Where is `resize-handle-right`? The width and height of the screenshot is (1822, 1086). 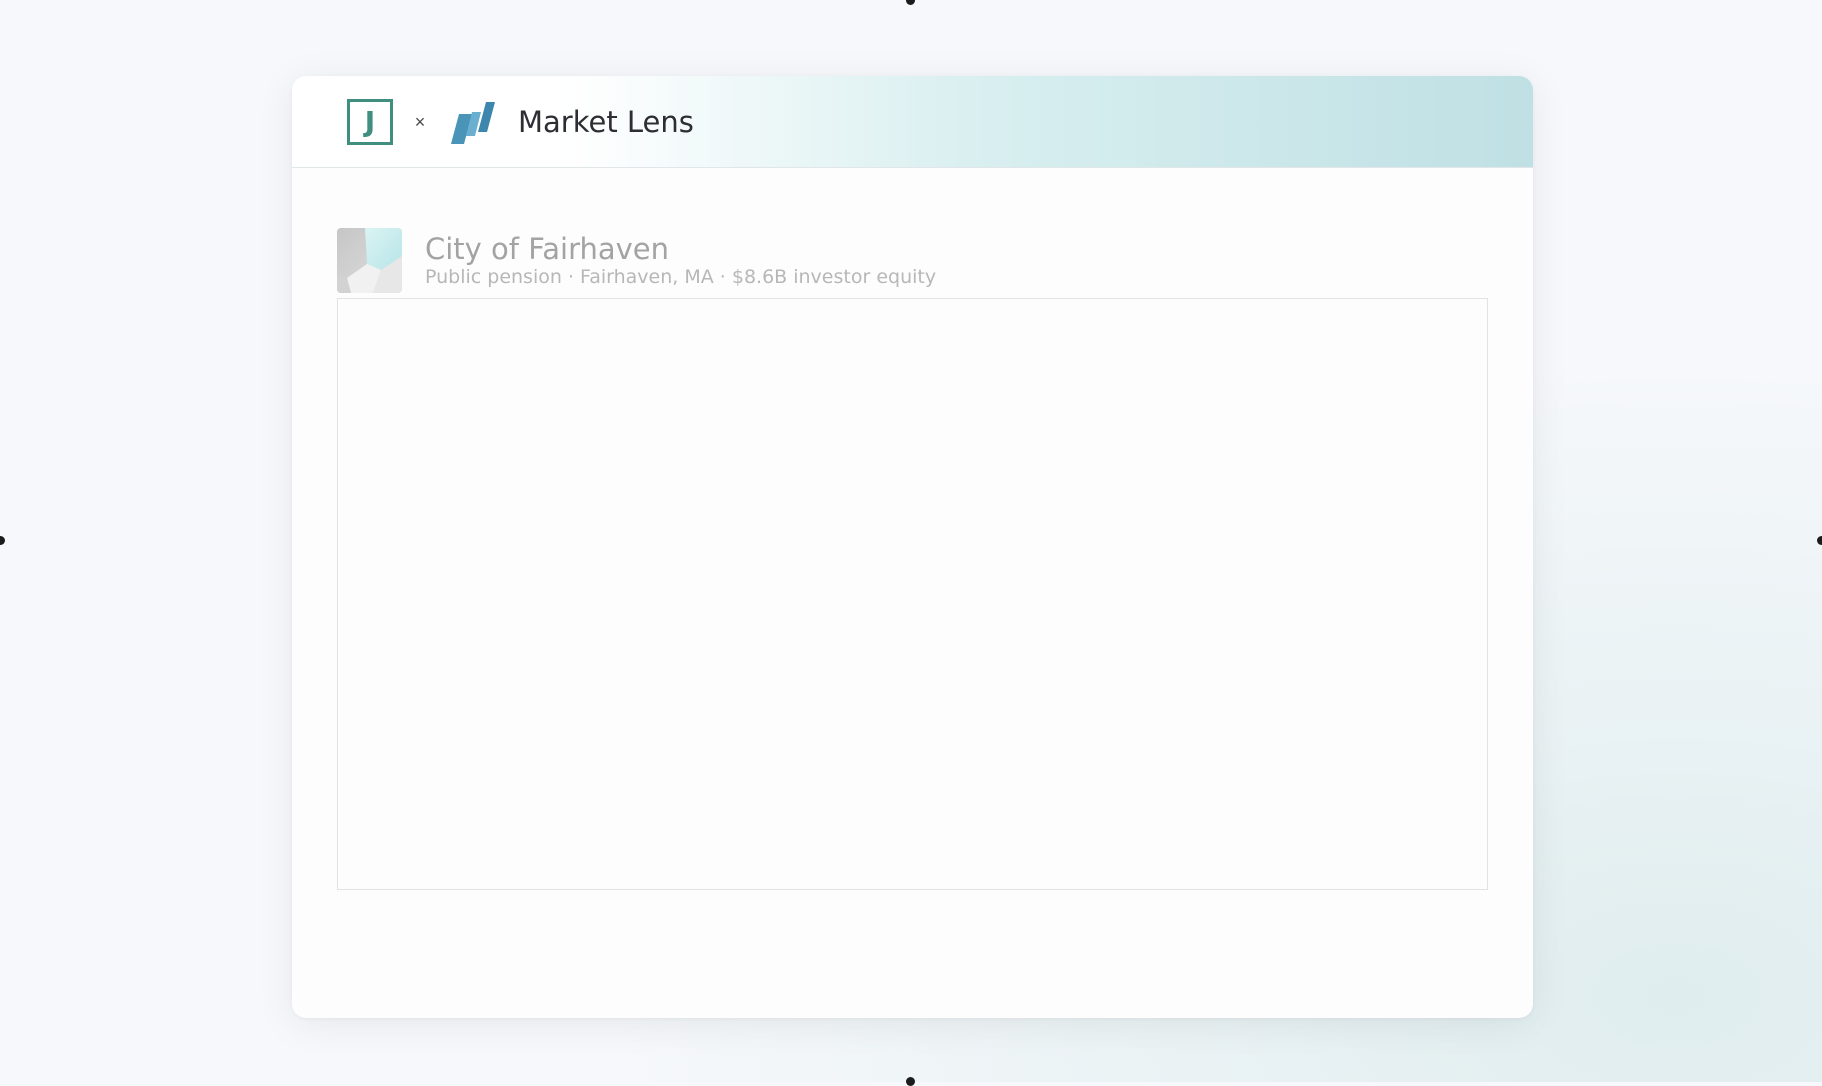 resize-handle-right is located at coordinates (1819, 540).